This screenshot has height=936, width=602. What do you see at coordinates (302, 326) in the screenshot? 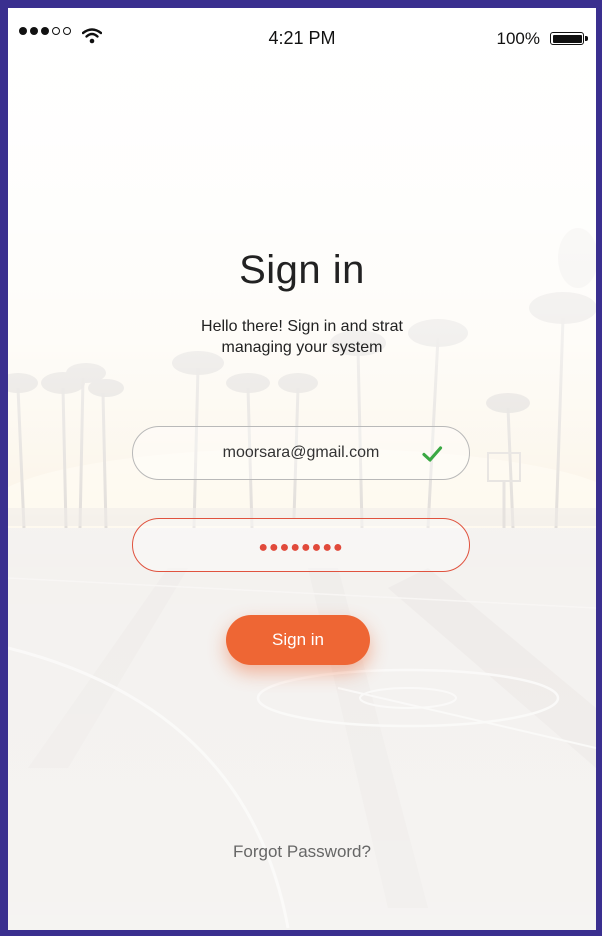
I see `subtitle-line: Hello there! Sign in and strat` at bounding box center [302, 326].